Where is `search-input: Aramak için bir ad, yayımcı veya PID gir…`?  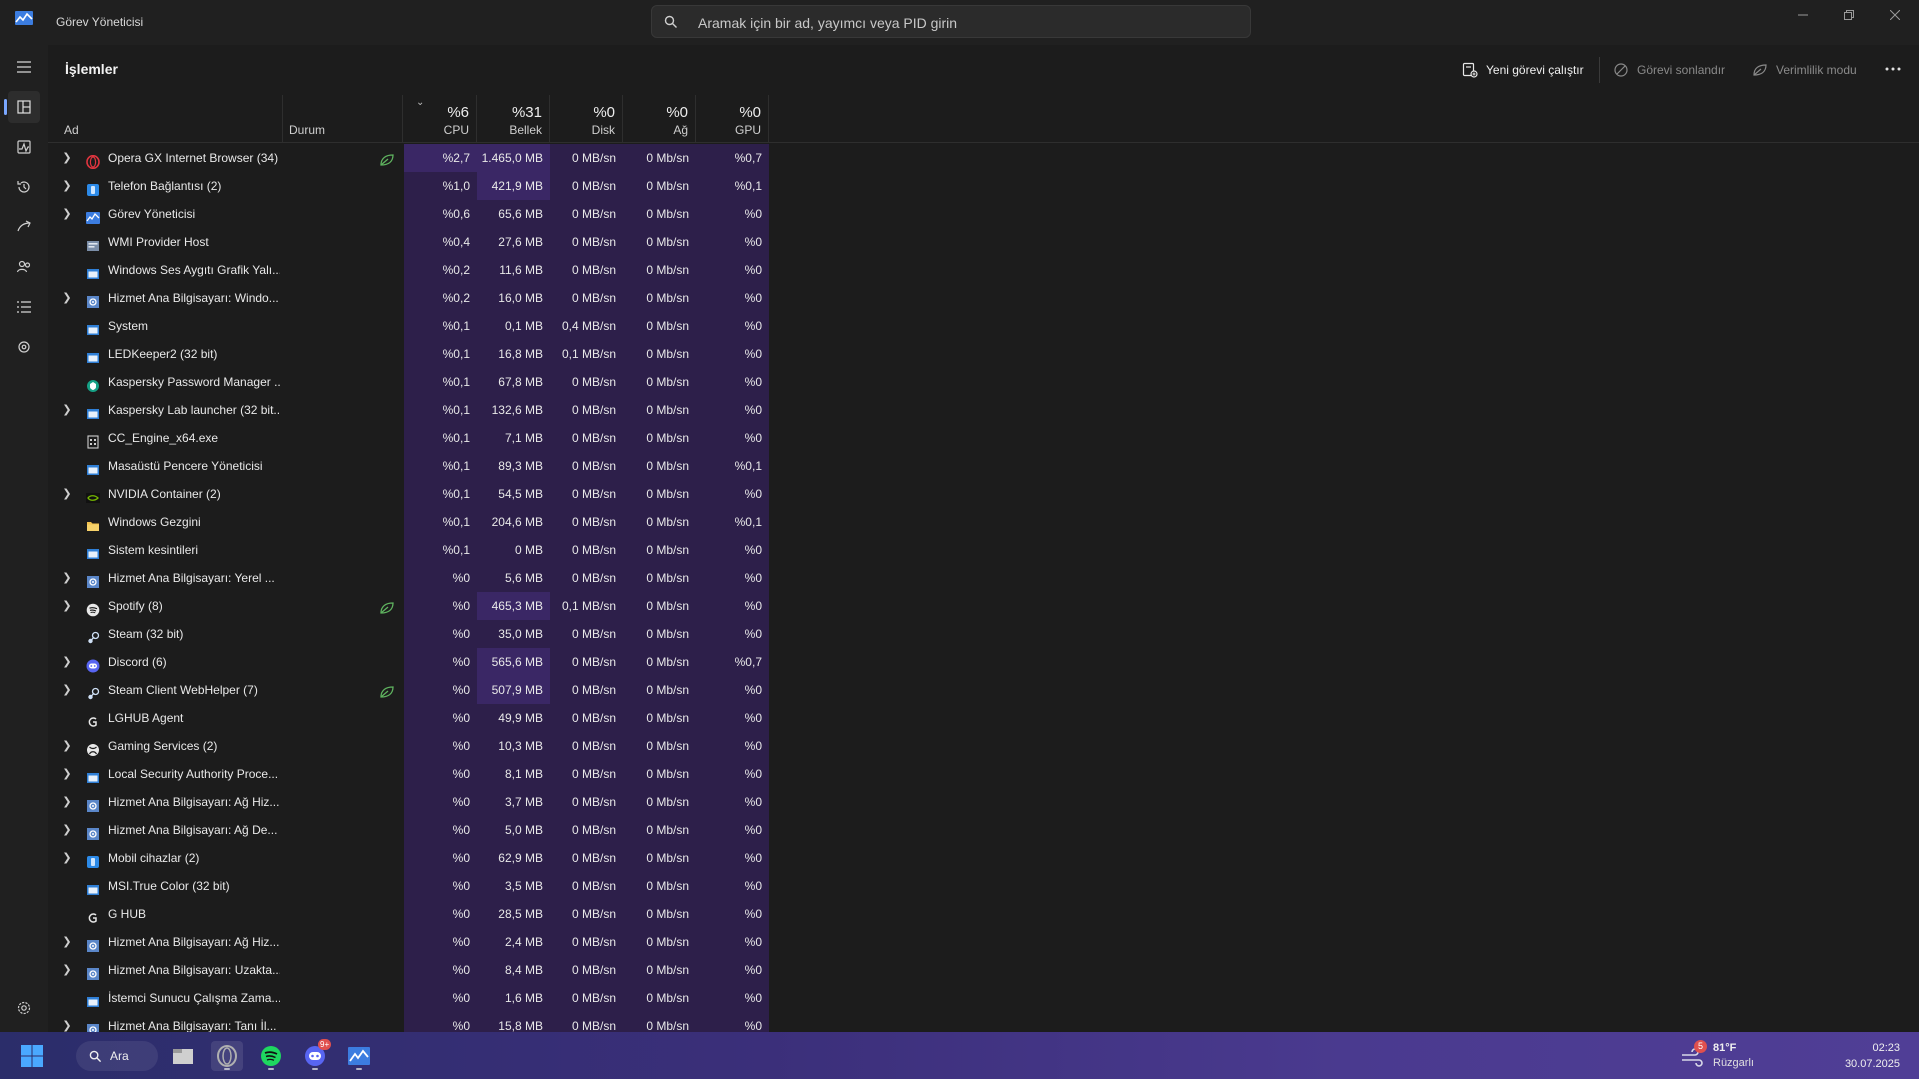 search-input: Aramak için bir ad, yayımcı veya PID gir… is located at coordinates (827, 23).